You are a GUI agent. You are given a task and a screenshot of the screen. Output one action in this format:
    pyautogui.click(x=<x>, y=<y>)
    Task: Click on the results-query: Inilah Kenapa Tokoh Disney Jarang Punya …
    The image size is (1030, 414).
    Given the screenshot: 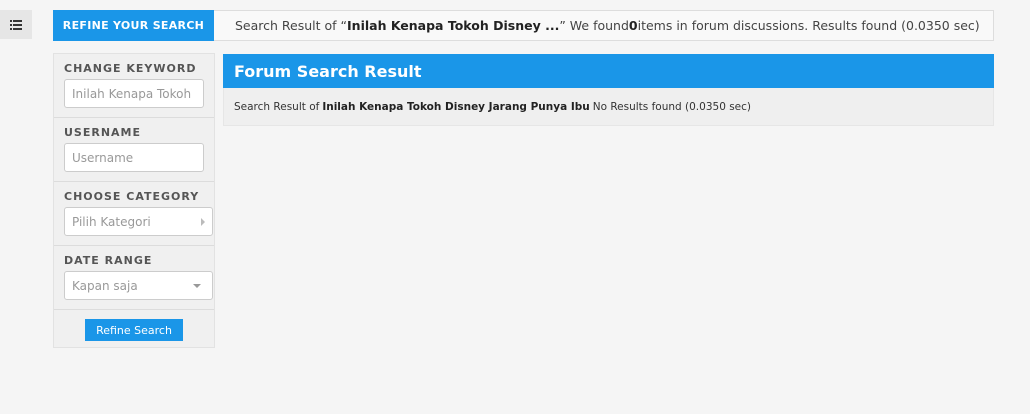 What is the action you would take?
    pyautogui.click(x=456, y=106)
    